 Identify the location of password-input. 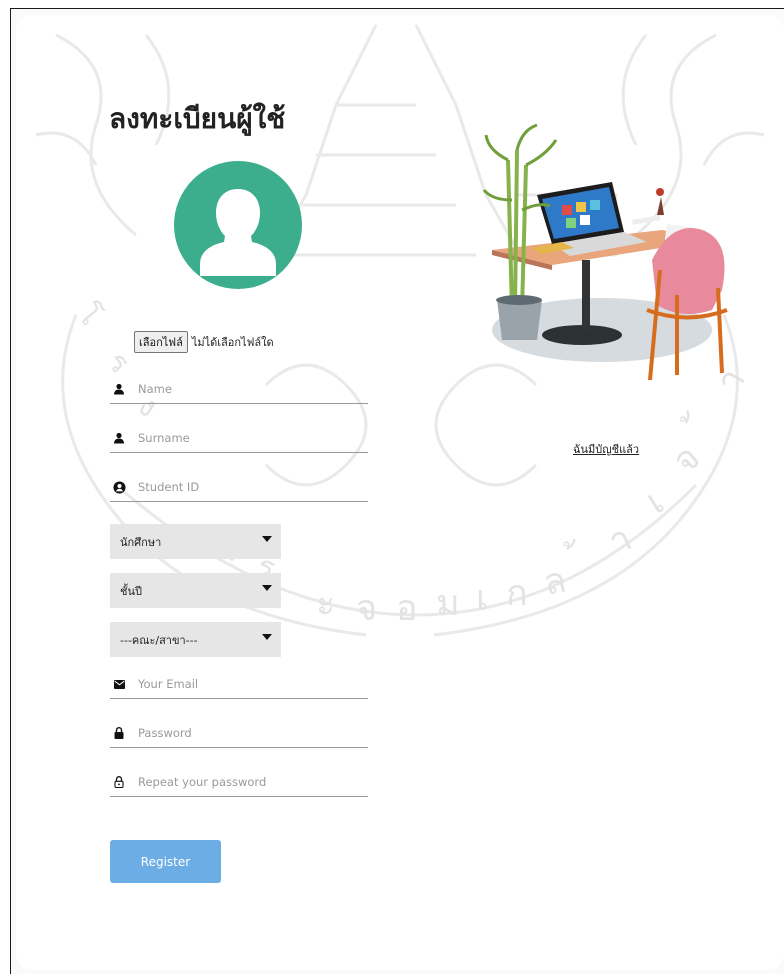
(248, 733).